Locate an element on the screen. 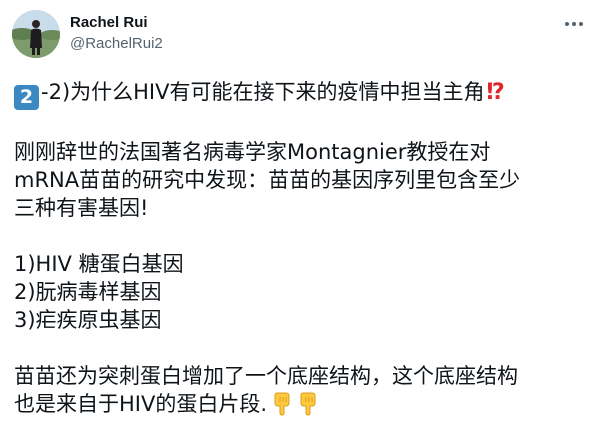  tweet-header: Rachel Rui @RachelRui2 is located at coordinates (300, 36).